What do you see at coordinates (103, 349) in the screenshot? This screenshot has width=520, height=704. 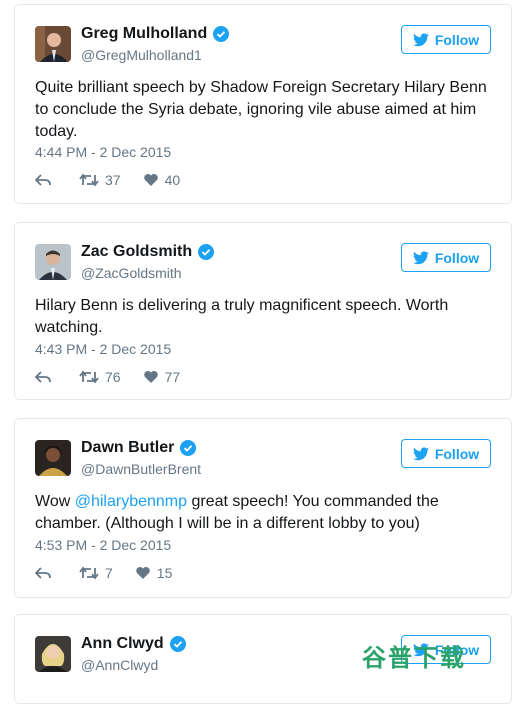 I see `tweet-timestamp: 4:43 PM - 2 Dec 2015` at bounding box center [103, 349].